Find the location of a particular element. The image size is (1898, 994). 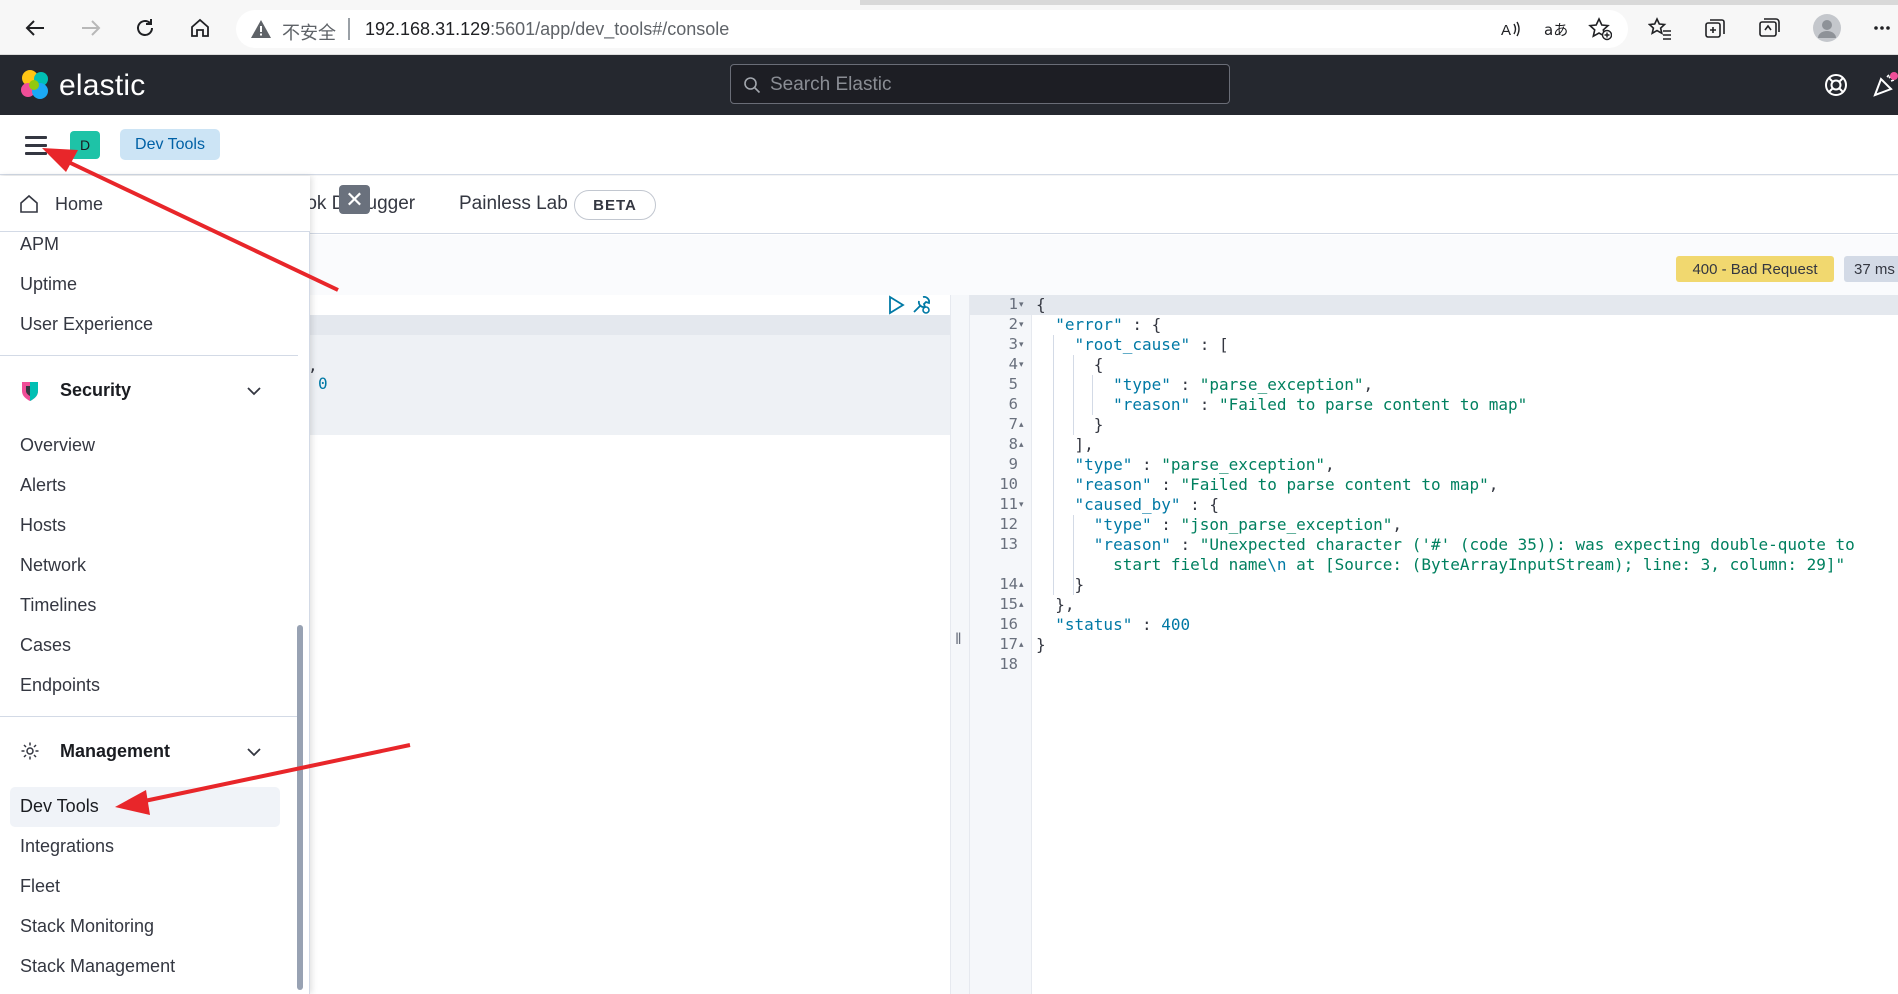

line-number: 4 is located at coordinates (1013, 364).